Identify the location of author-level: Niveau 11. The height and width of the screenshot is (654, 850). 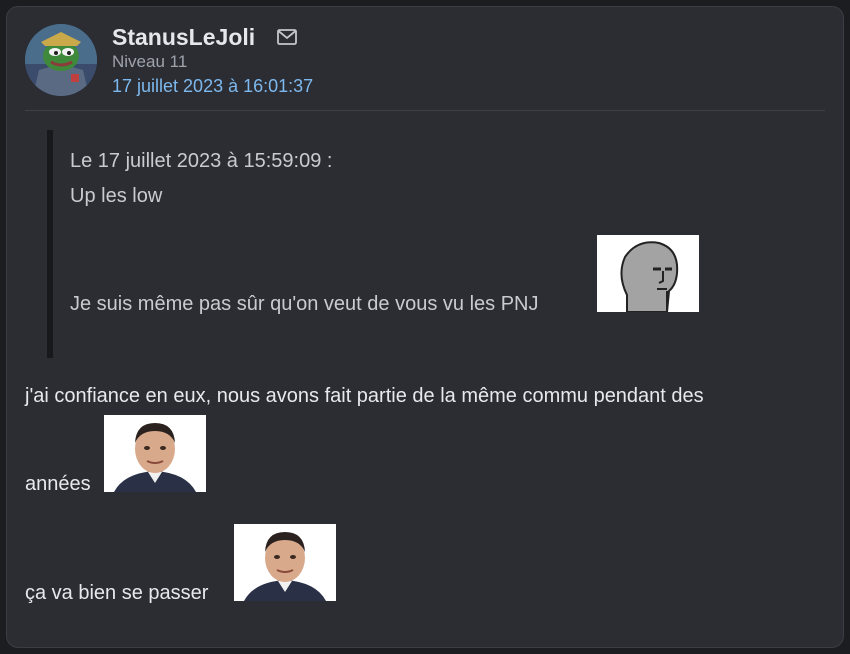
(150, 61).